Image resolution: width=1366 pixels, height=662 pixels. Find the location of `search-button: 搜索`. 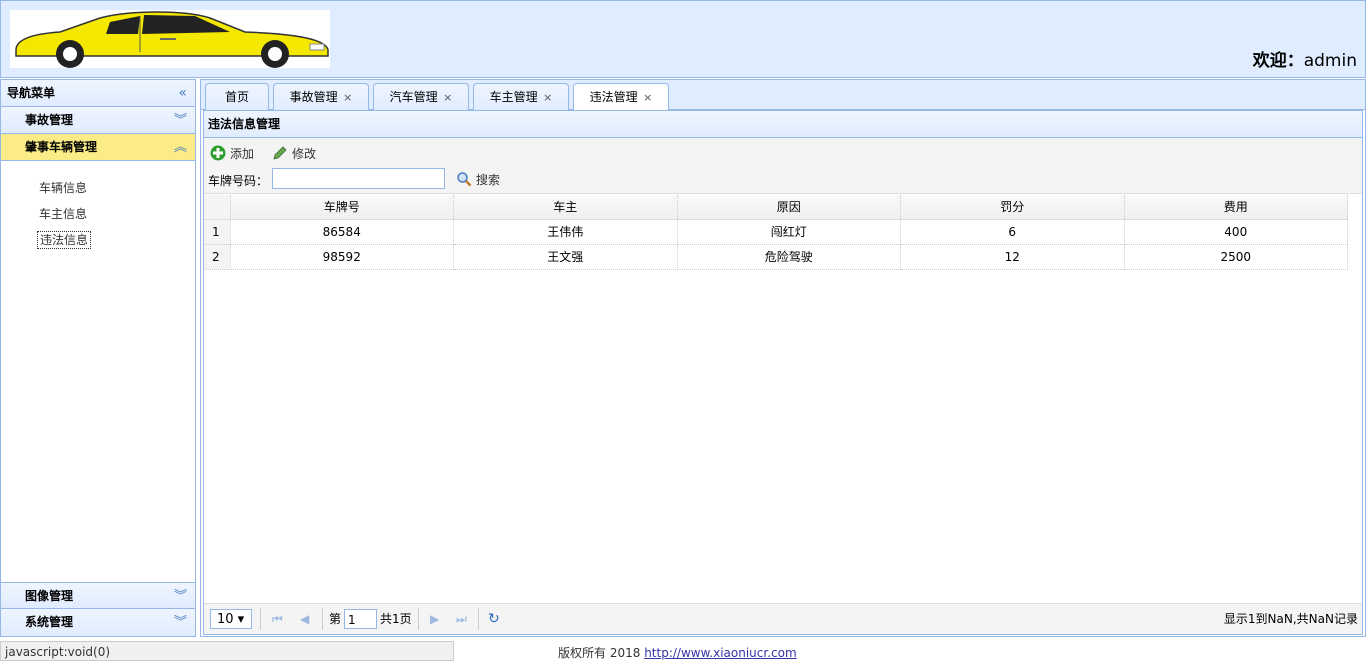

search-button: 搜索 is located at coordinates (478, 179).